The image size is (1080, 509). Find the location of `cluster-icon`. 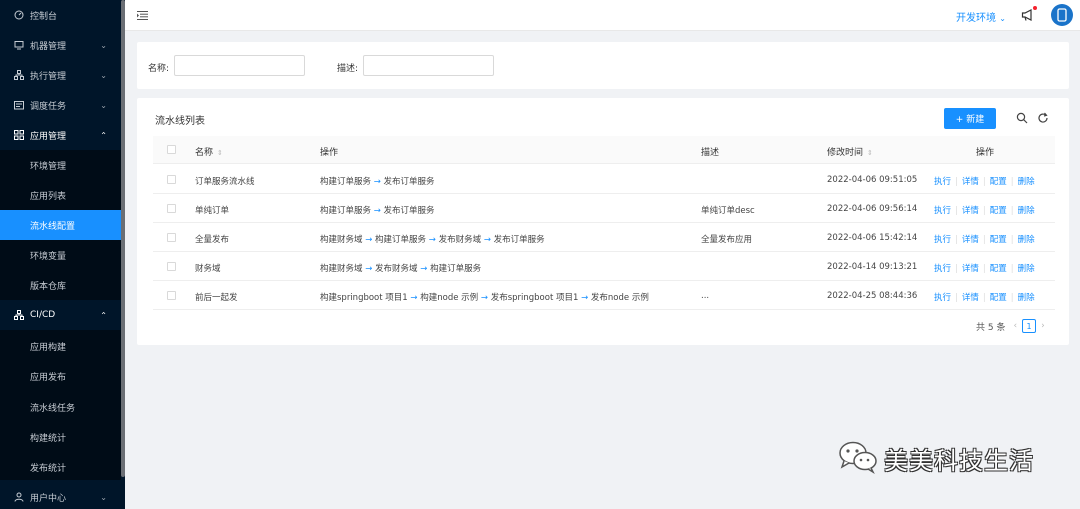

cluster-icon is located at coordinates (19, 315).